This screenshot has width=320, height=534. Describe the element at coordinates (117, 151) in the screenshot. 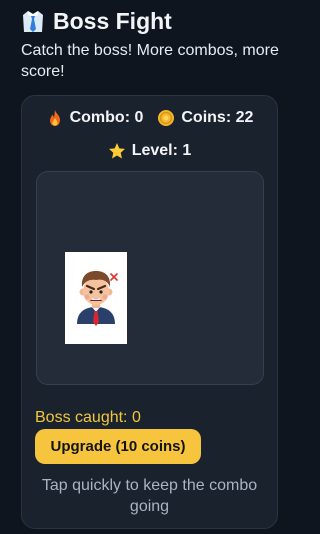

I see `star-icon` at that location.